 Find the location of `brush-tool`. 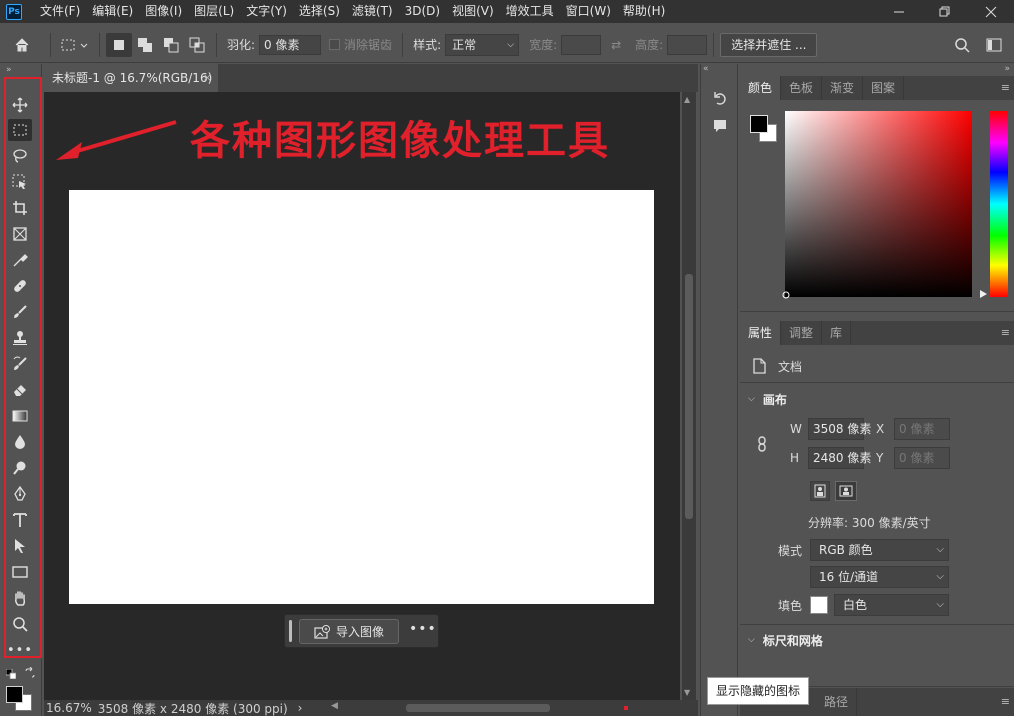

brush-tool is located at coordinates (20, 312).